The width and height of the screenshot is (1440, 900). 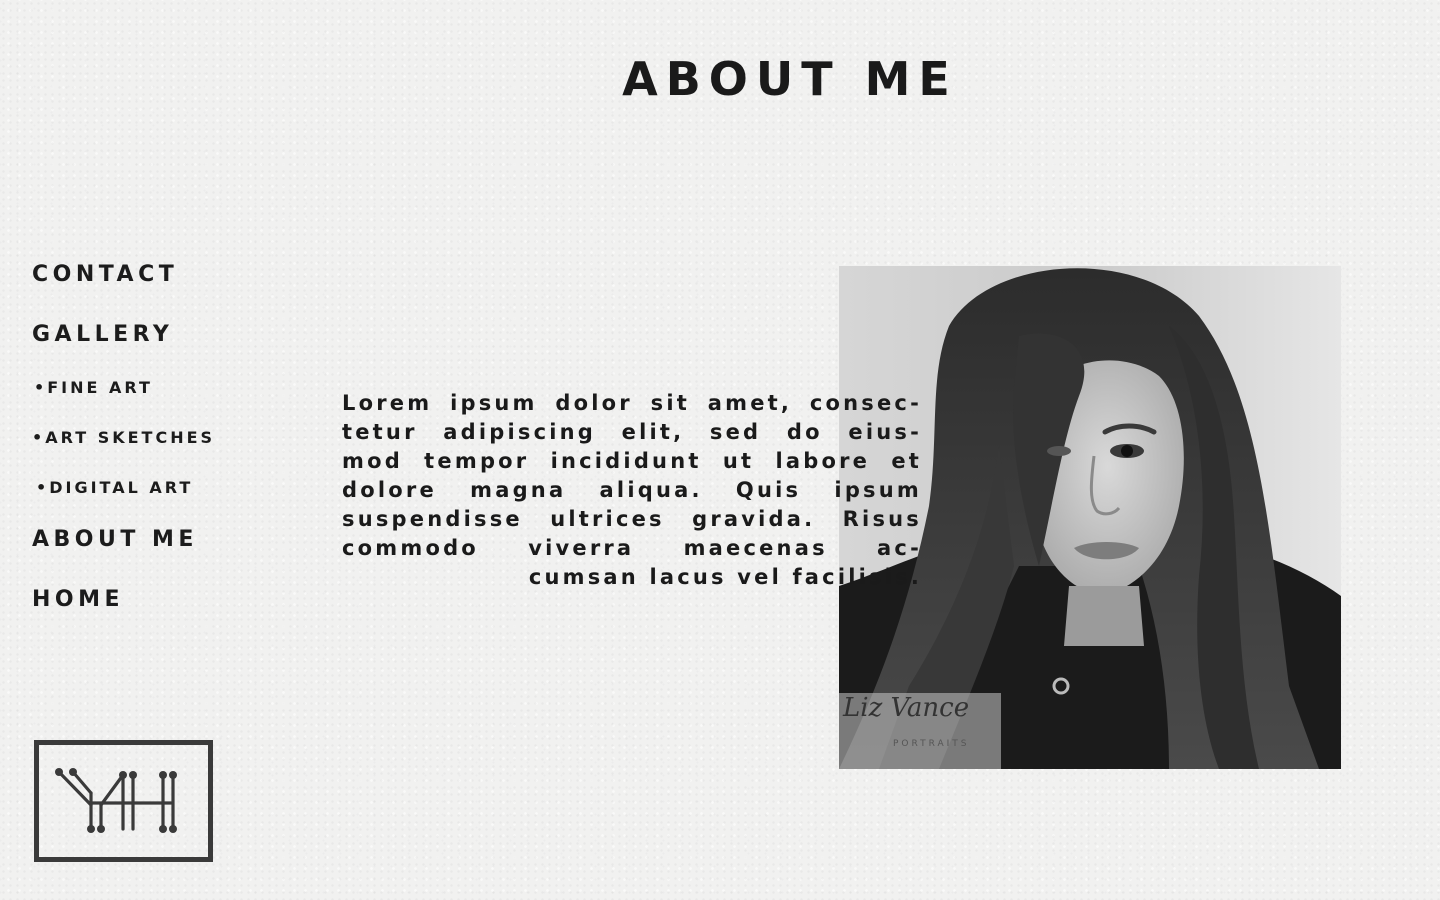 What do you see at coordinates (123, 437) in the screenshot?
I see `nav-item-art-sketches: •ART SKETCHES` at bounding box center [123, 437].